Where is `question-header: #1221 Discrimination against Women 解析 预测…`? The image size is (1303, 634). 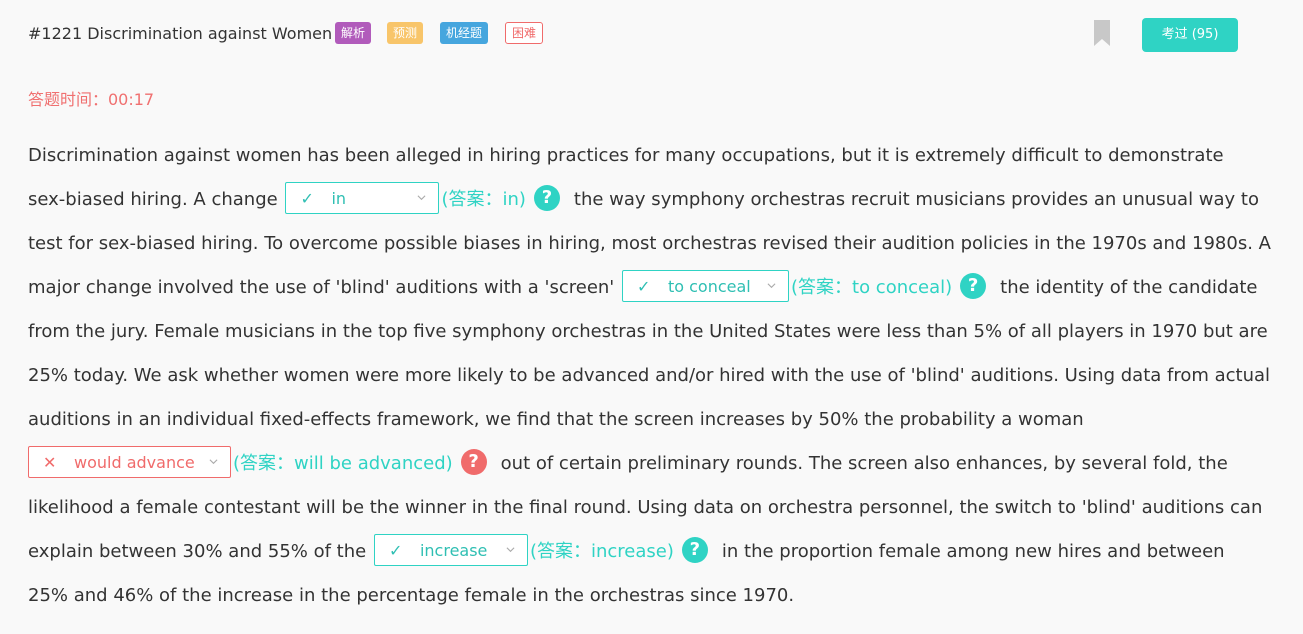
question-header: #1221 Discrimination against Women 解析 预测… is located at coordinates (665, 35).